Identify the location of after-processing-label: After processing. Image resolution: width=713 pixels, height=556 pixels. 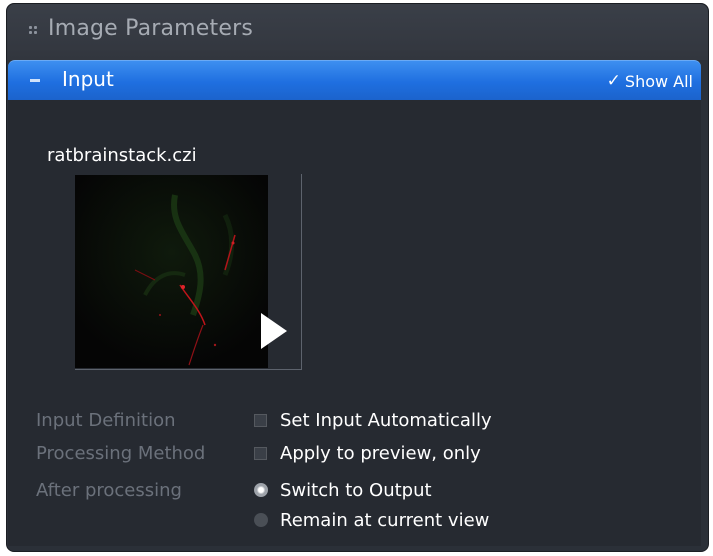
(109, 490).